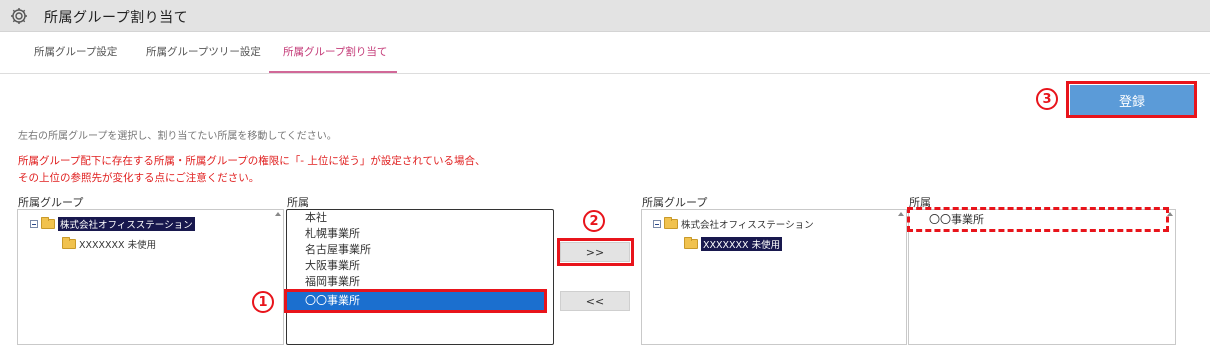 This screenshot has width=1210, height=345. Describe the element at coordinates (116, 18) in the screenshot. I see `page-title: 所属グループ割り当て` at that location.